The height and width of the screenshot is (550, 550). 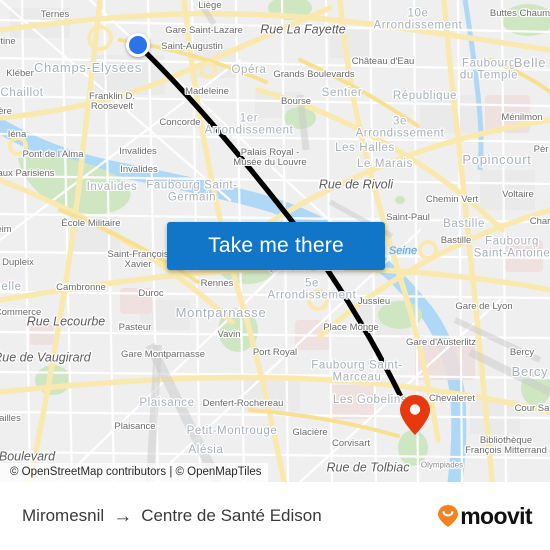 I want to click on route-destination-label: Centre de Santé Edison, so click(x=231, y=515).